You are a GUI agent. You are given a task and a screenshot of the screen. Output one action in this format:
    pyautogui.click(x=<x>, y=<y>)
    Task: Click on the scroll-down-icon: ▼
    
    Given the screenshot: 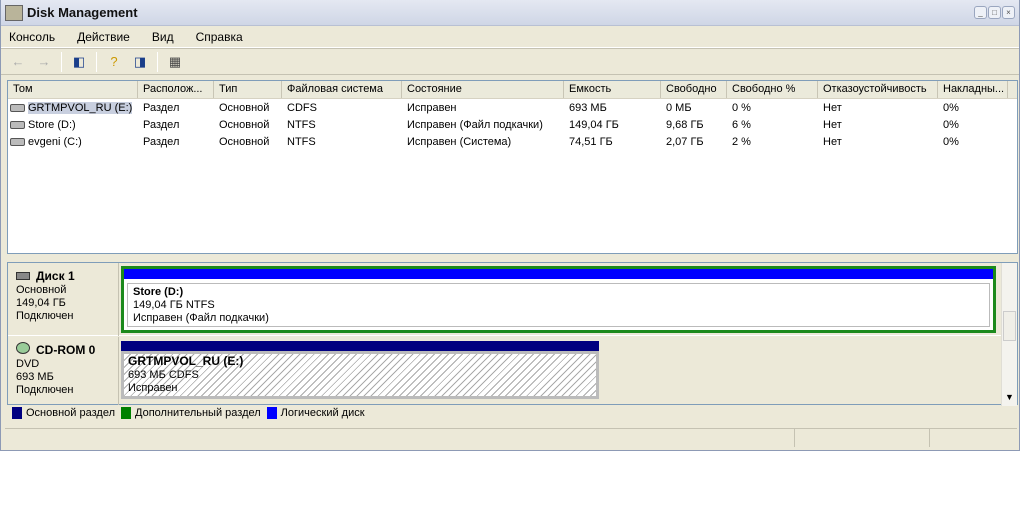 What is the action you would take?
    pyautogui.click(x=1009, y=399)
    